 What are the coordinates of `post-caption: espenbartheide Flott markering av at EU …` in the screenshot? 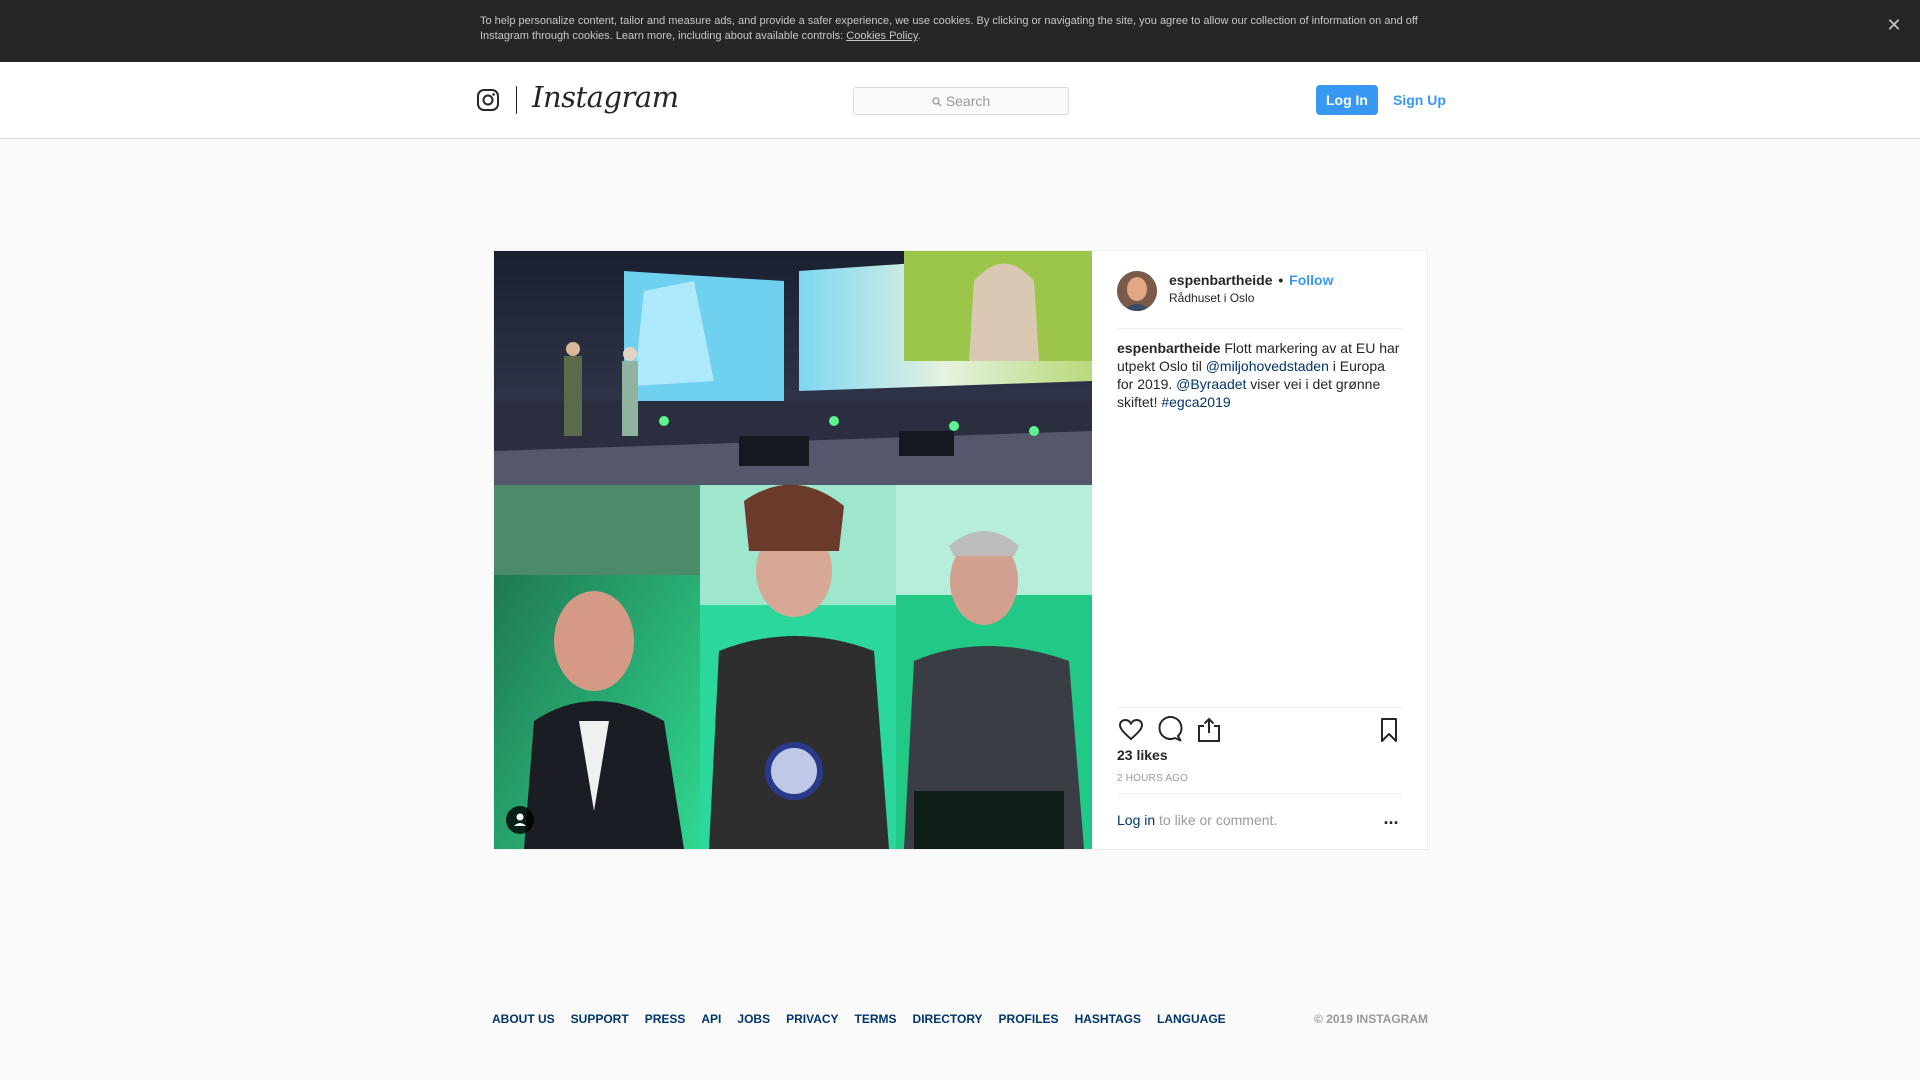 It's located at (1260, 375).